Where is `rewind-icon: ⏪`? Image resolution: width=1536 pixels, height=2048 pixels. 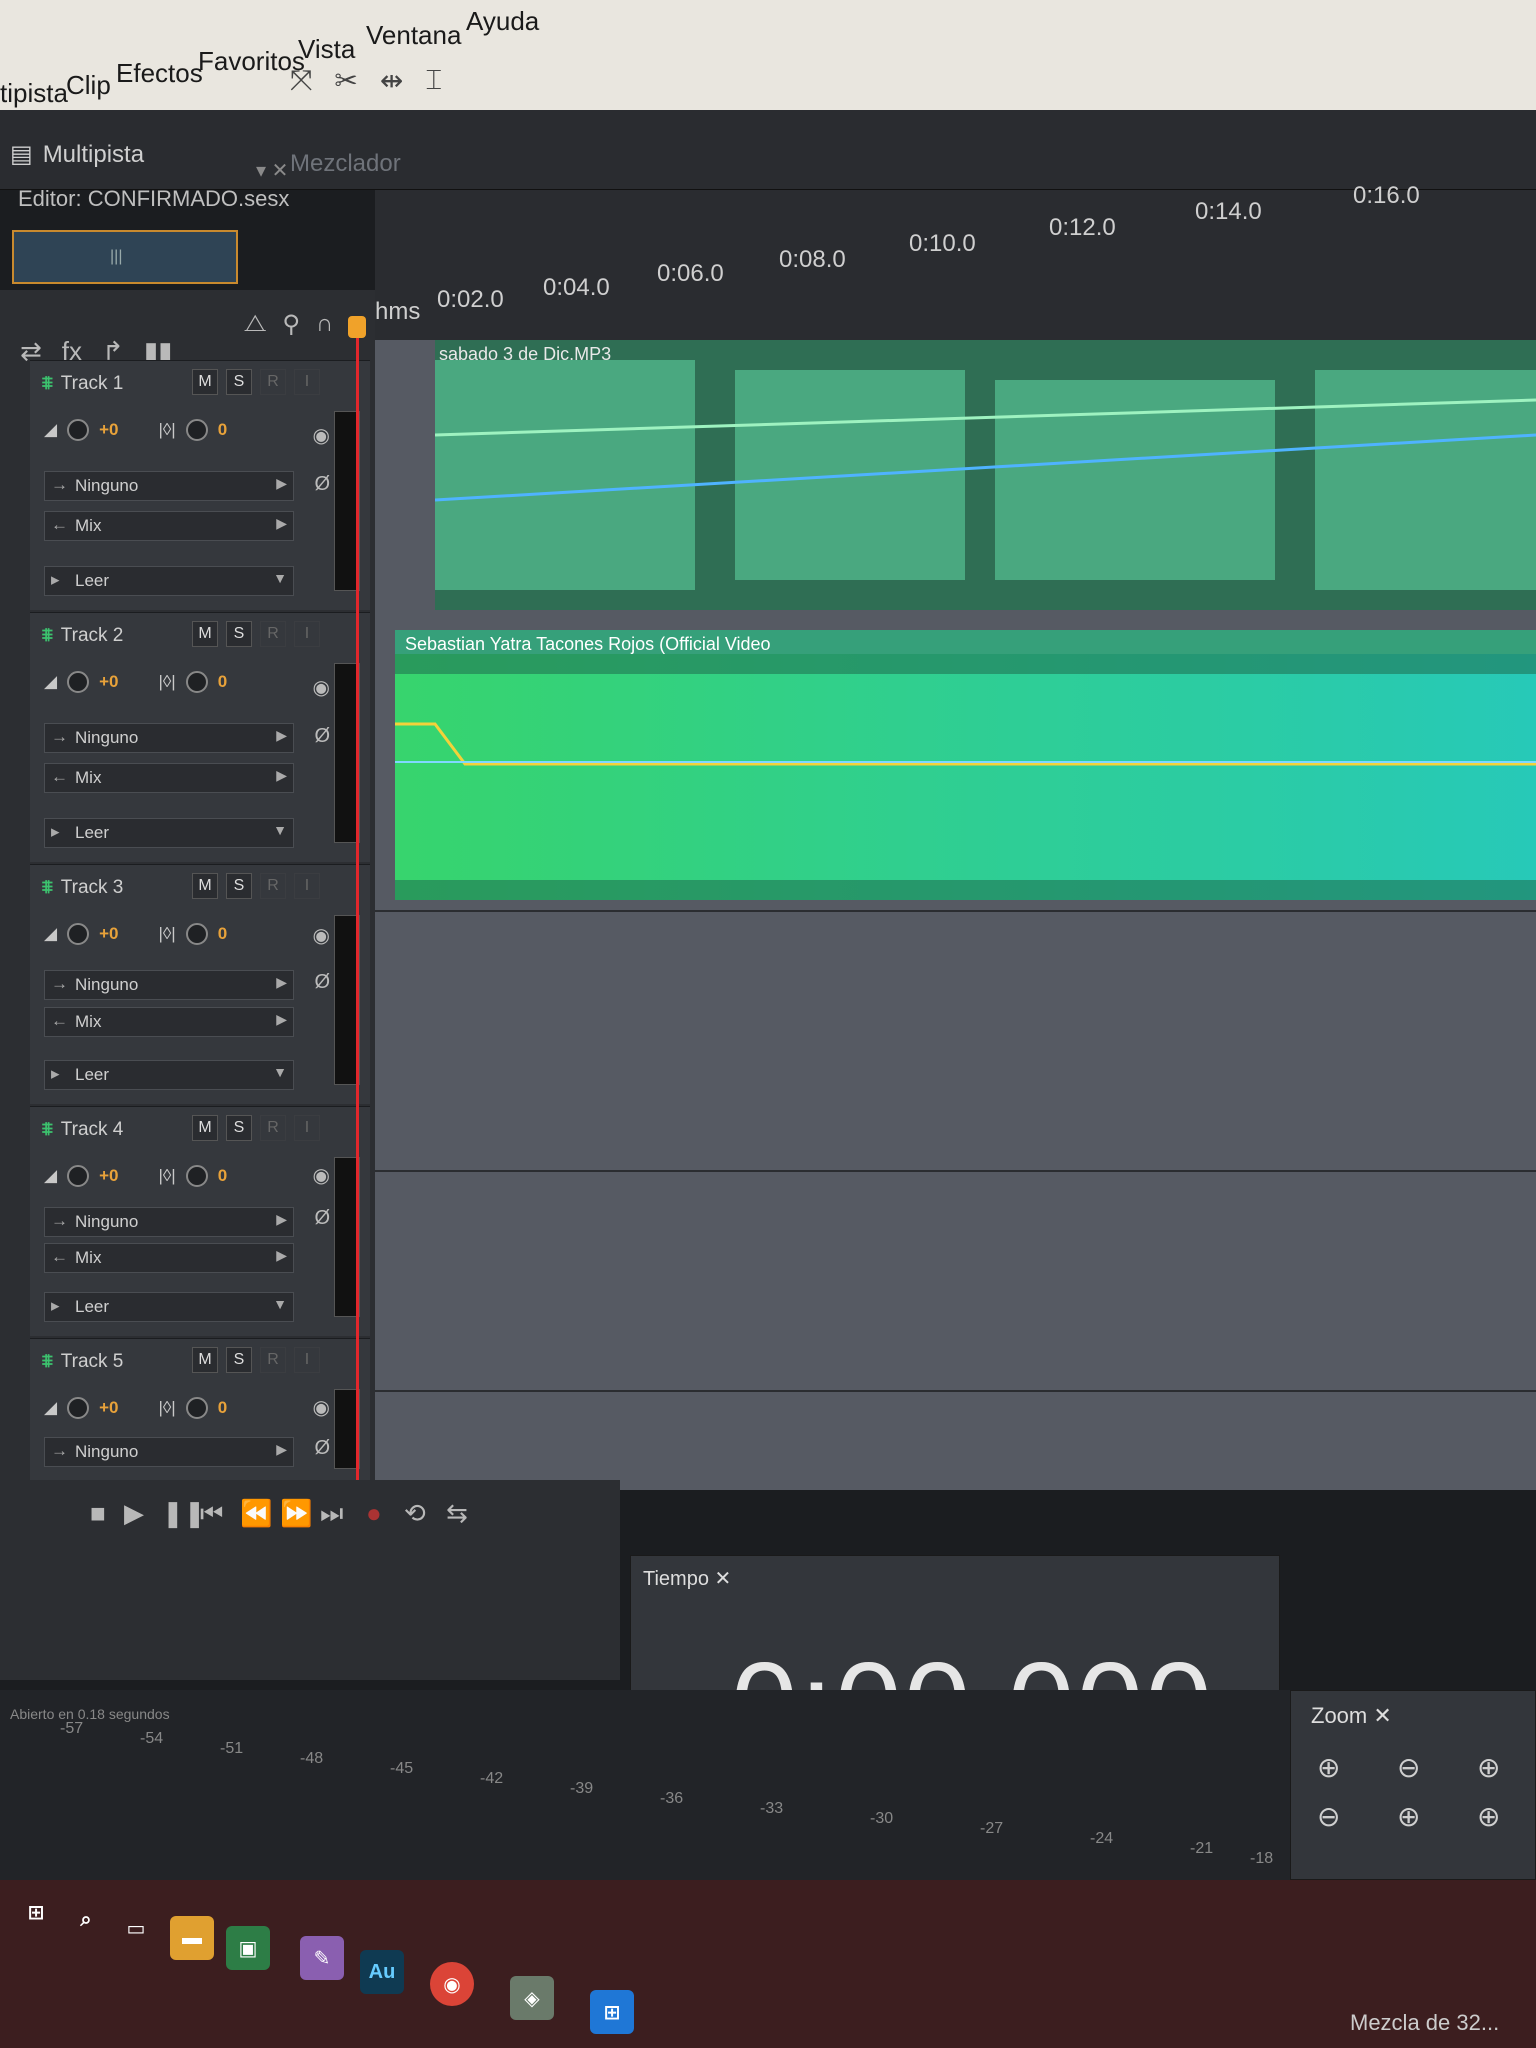
rewind-icon: ⏪ is located at coordinates (256, 1513).